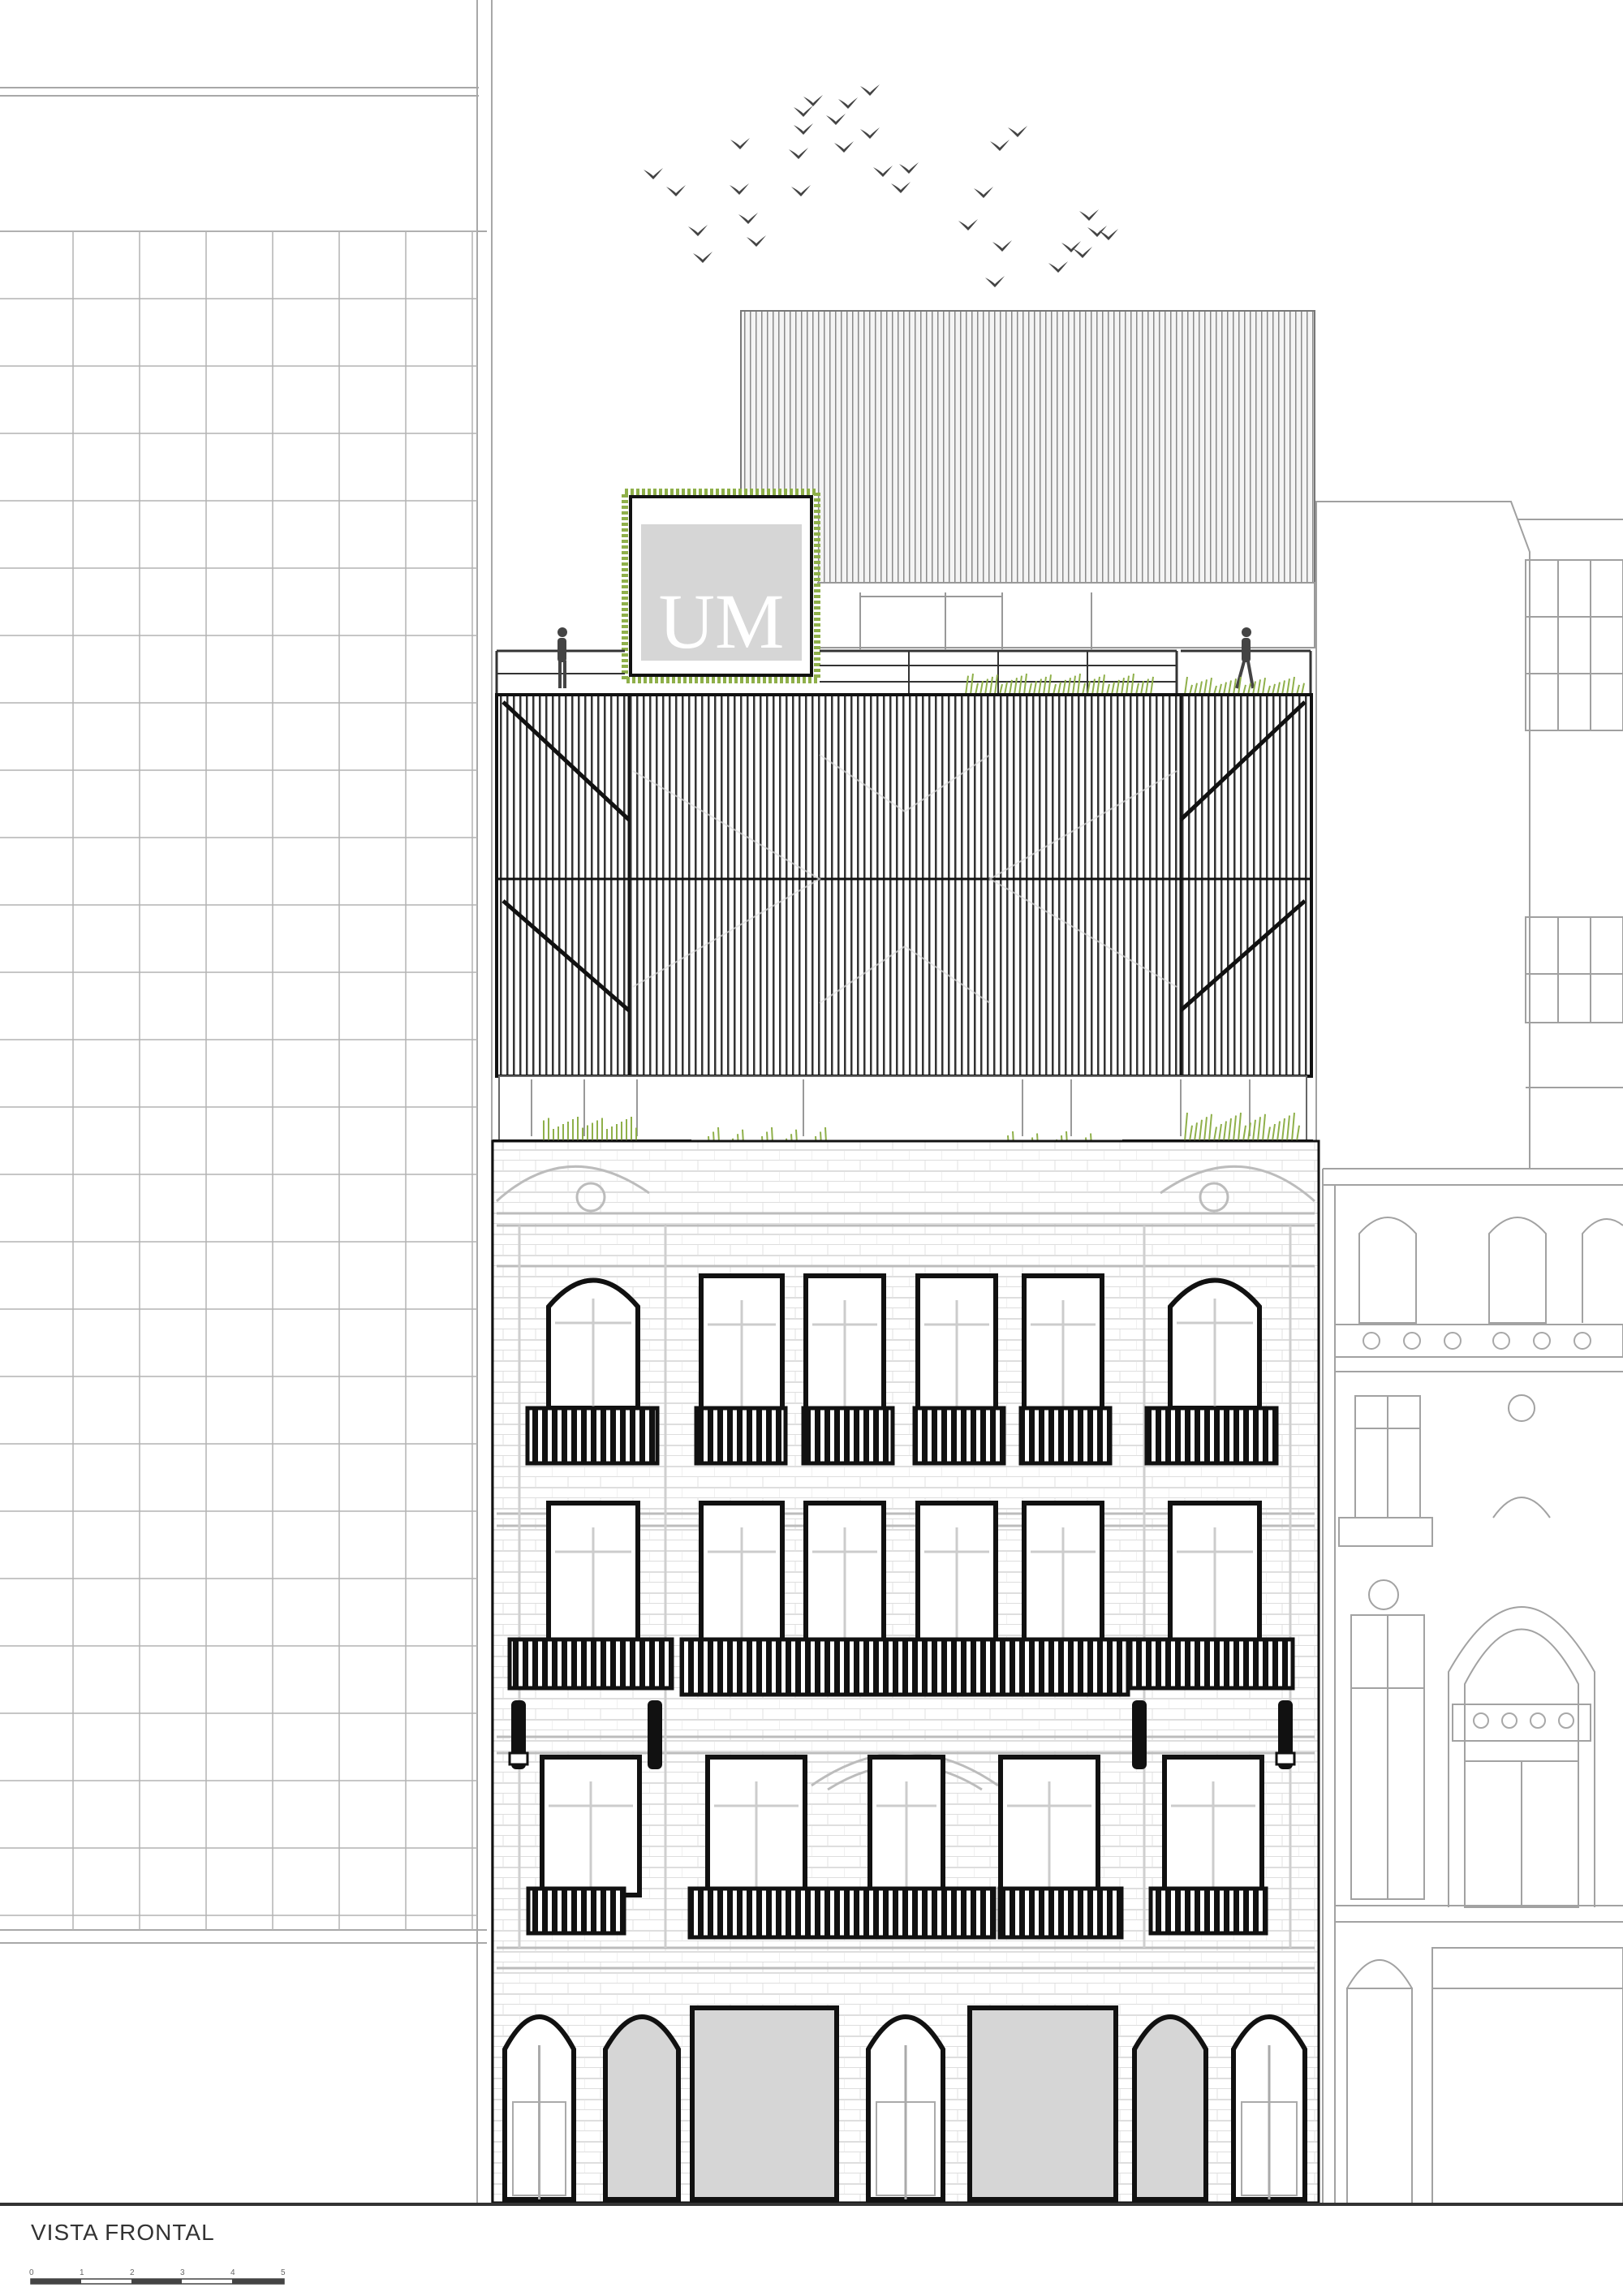  Describe the element at coordinates (642, 2108) in the screenshot. I see `arched-opening` at that location.